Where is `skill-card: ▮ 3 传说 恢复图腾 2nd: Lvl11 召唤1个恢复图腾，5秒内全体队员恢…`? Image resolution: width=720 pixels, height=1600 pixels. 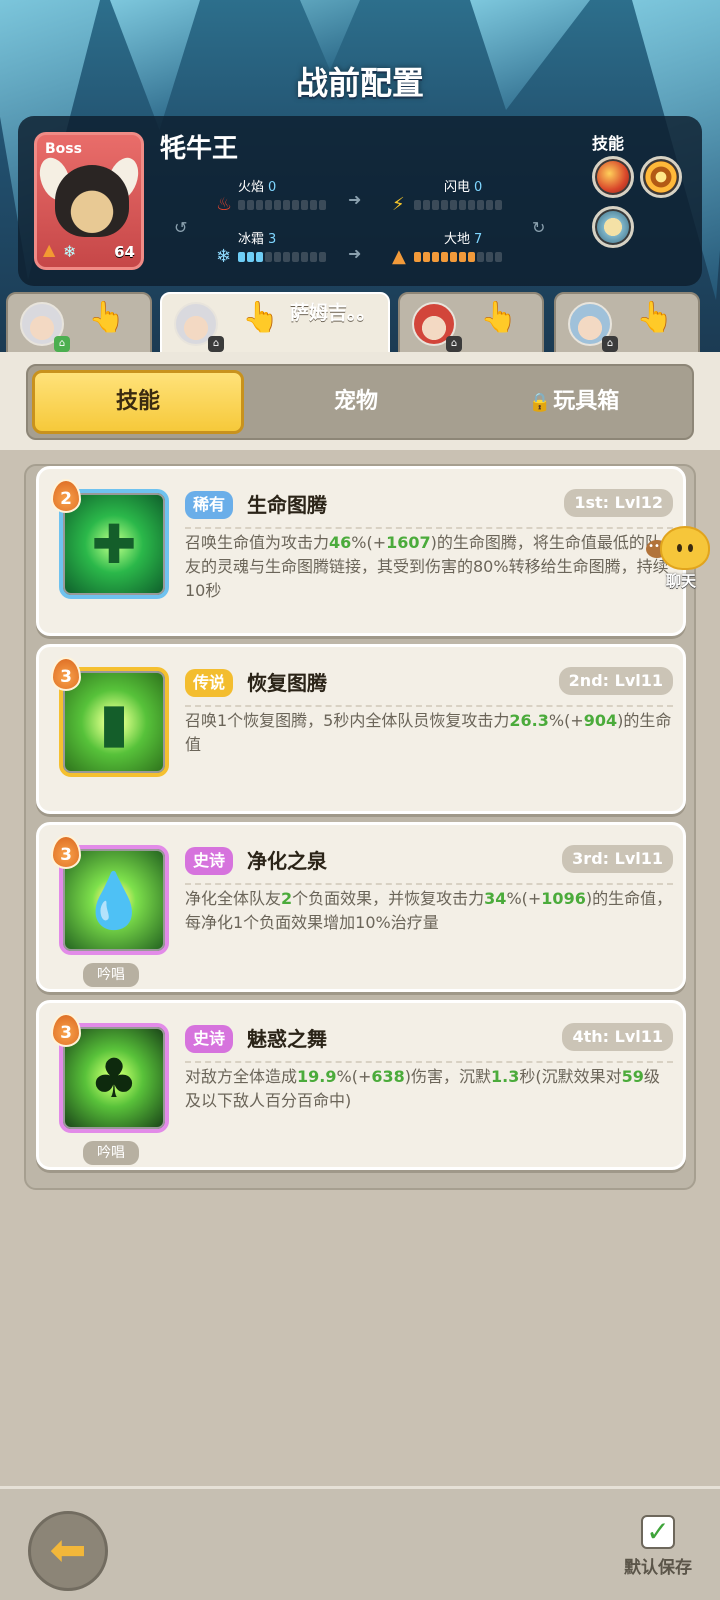
skill-card: ▮ 3 传说 恢复图腾 2nd: Lvl11 召唤1个恢复图腾，5秒内全体队员恢… is located at coordinates (361, 729).